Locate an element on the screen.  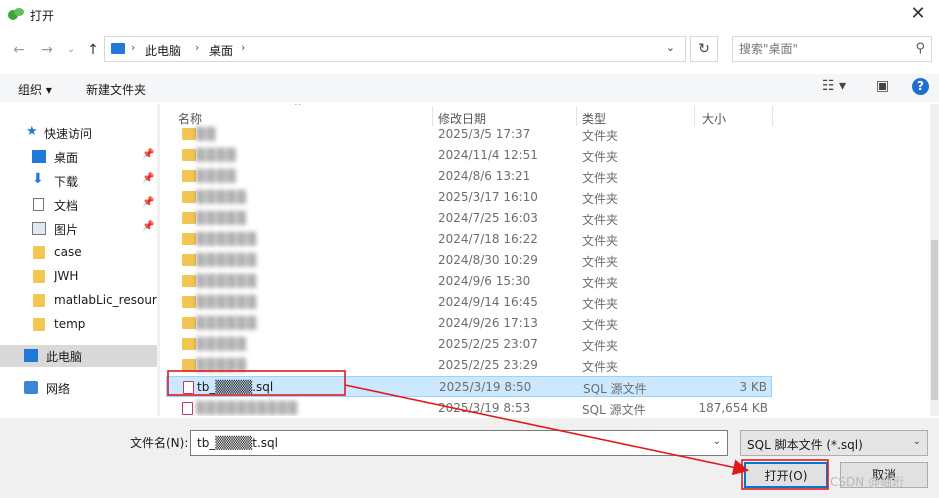
organize-button: 组织 ▾ is located at coordinates (35, 89).